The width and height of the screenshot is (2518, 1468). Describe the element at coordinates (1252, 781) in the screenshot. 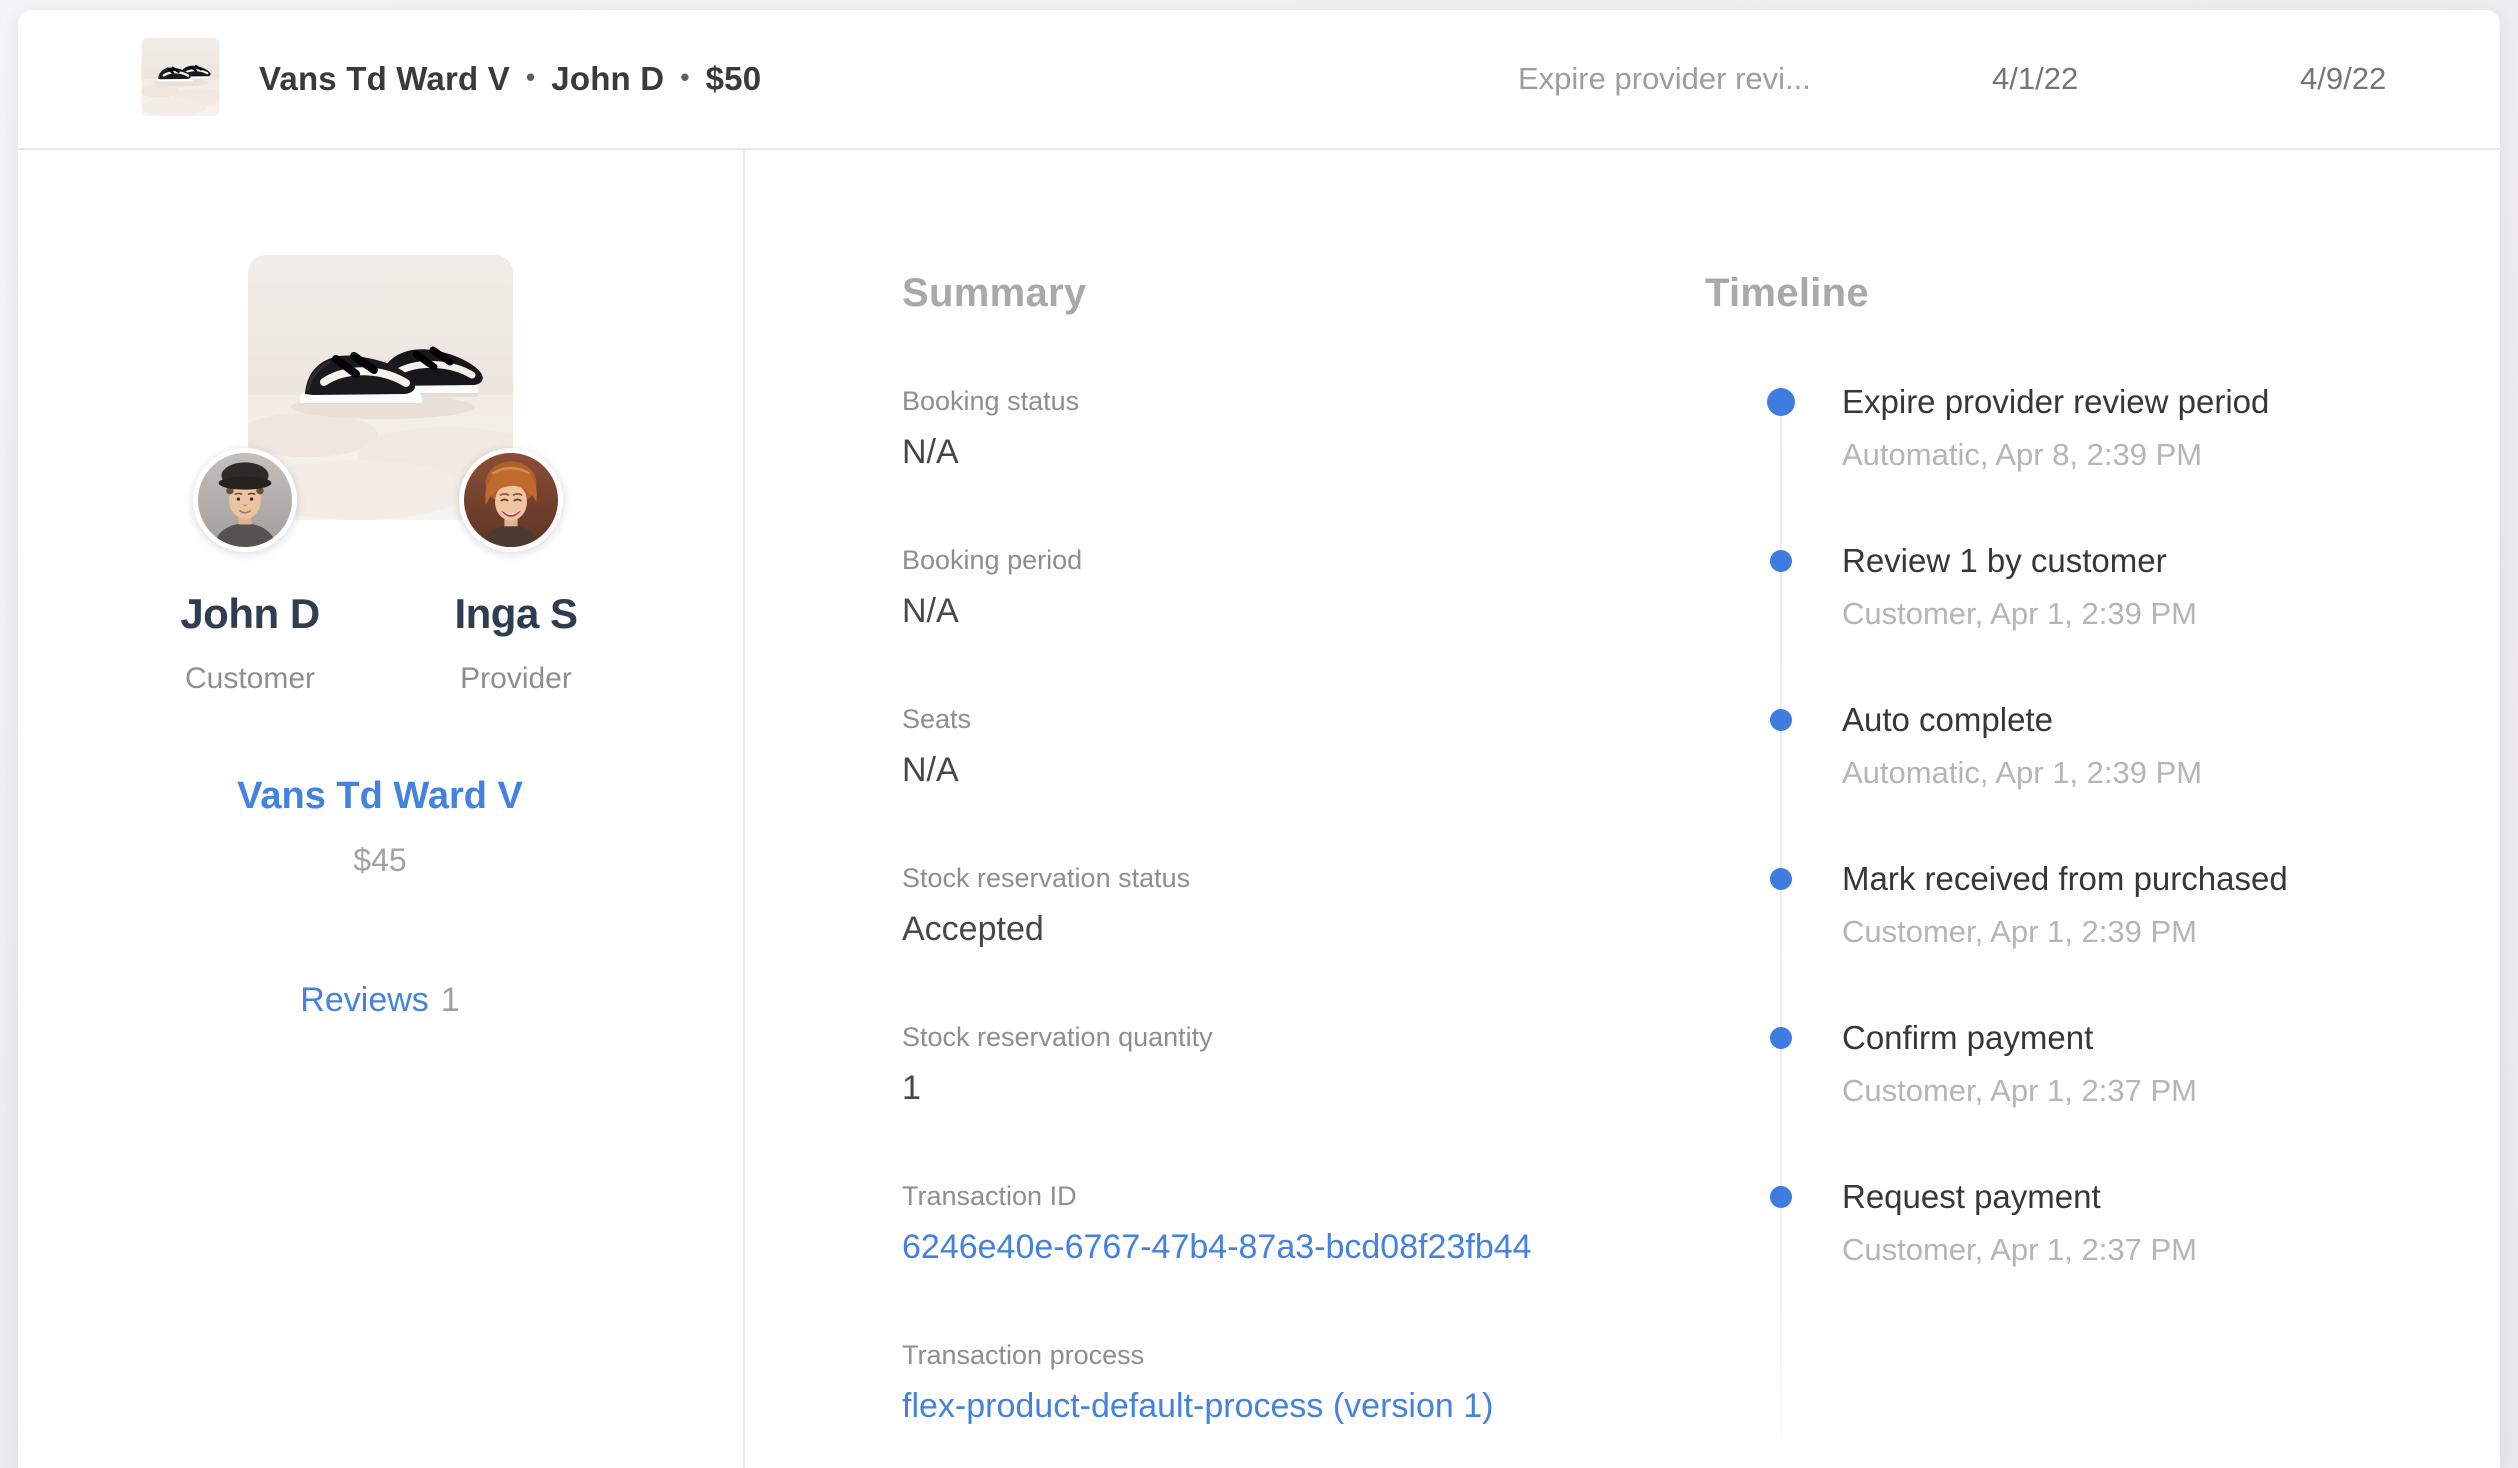

I see `summary-row: Seats N/A` at that location.